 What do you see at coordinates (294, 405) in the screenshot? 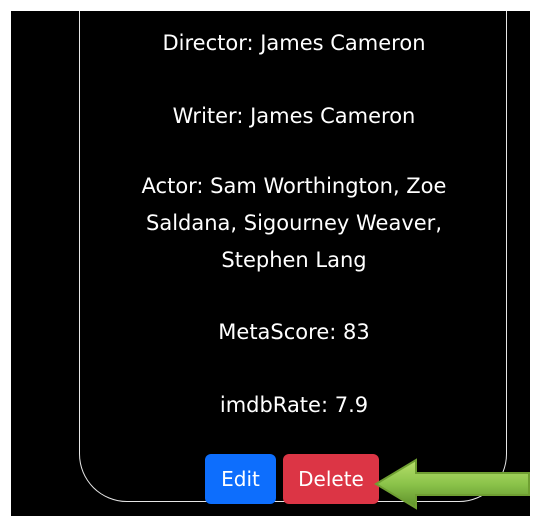
I see `imdb-rate-text: imdbRate: 7.9` at bounding box center [294, 405].